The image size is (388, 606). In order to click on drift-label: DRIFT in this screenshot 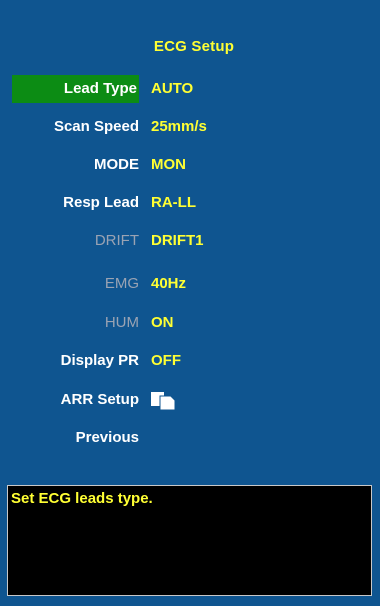, I will do `click(116, 240)`.